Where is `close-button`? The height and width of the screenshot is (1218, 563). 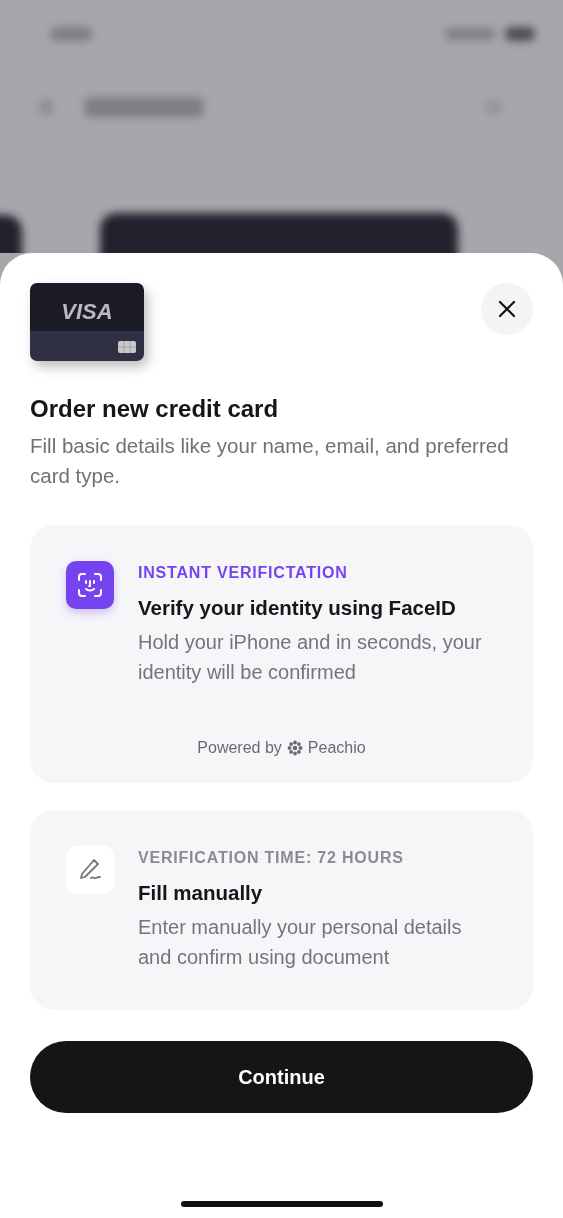
close-button is located at coordinates (507, 309).